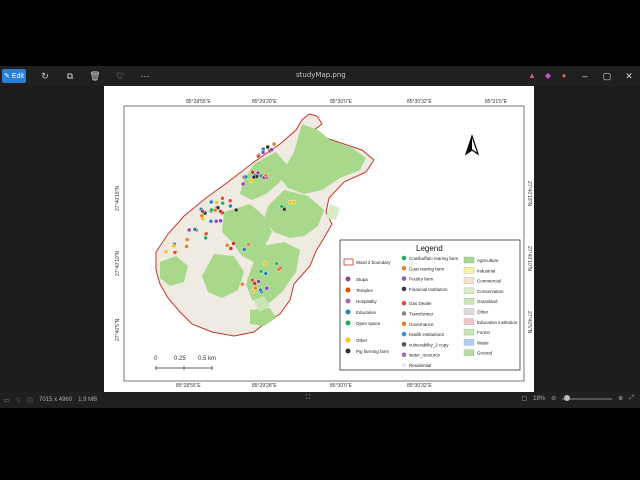 This screenshot has height=480, width=640. What do you see at coordinates (56, 400) in the screenshot?
I see `dimensions-label: 7015 x 4960` at bounding box center [56, 400].